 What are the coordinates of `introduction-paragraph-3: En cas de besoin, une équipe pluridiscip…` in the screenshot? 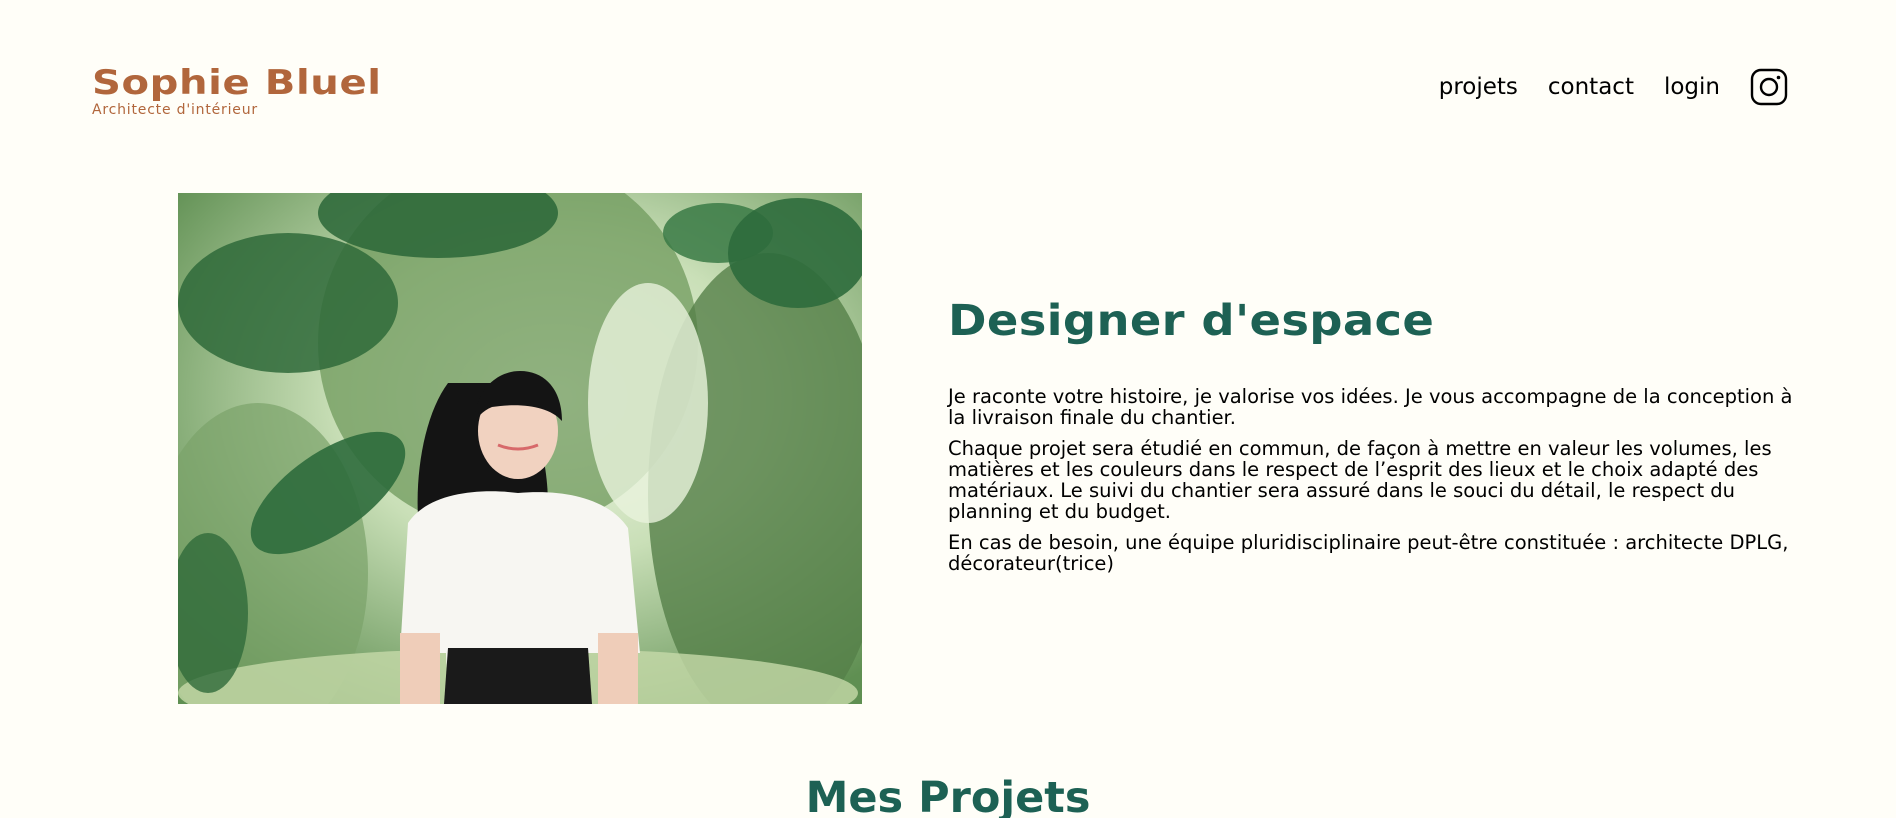 It's located at (1368, 553).